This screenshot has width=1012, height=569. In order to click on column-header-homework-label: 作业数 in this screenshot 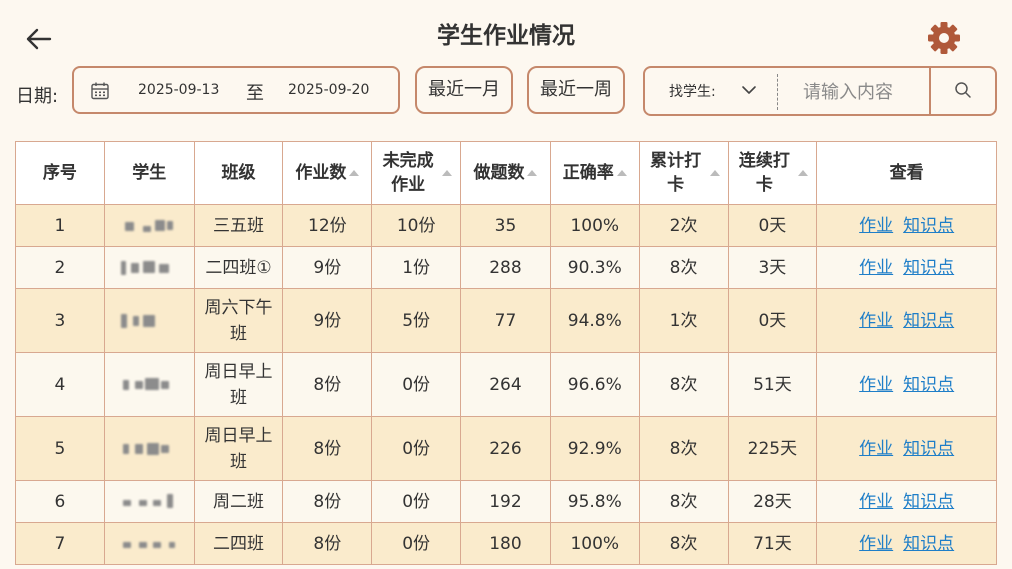, I will do `click(321, 173)`.